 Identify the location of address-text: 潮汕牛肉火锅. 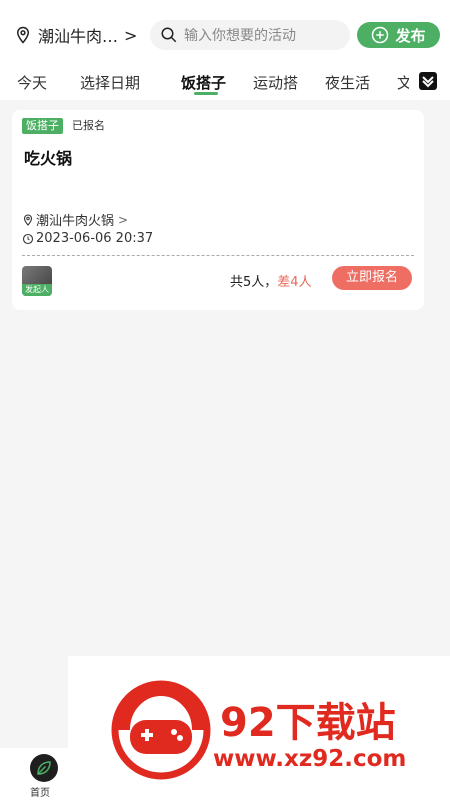
(75, 221).